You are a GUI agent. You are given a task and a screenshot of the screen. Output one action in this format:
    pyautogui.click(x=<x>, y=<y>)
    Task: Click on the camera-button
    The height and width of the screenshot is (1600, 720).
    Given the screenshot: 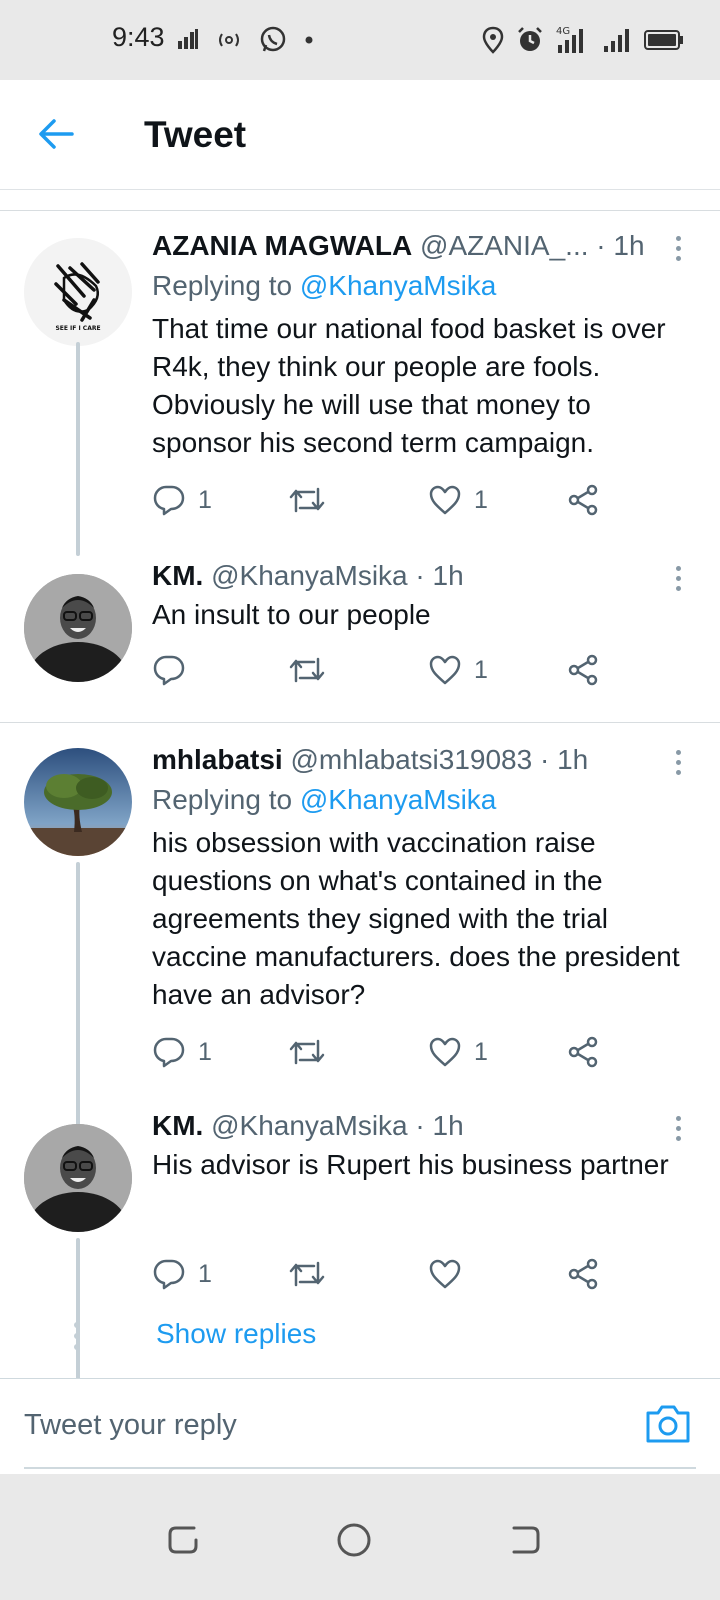 What is the action you would take?
    pyautogui.click(x=668, y=1425)
    